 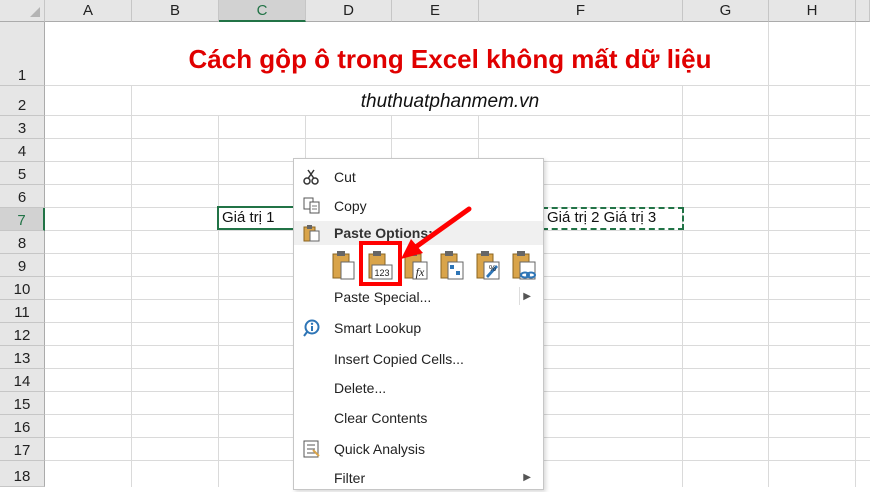 What do you see at coordinates (22, 127) in the screenshot?
I see `row-header-3: 3` at bounding box center [22, 127].